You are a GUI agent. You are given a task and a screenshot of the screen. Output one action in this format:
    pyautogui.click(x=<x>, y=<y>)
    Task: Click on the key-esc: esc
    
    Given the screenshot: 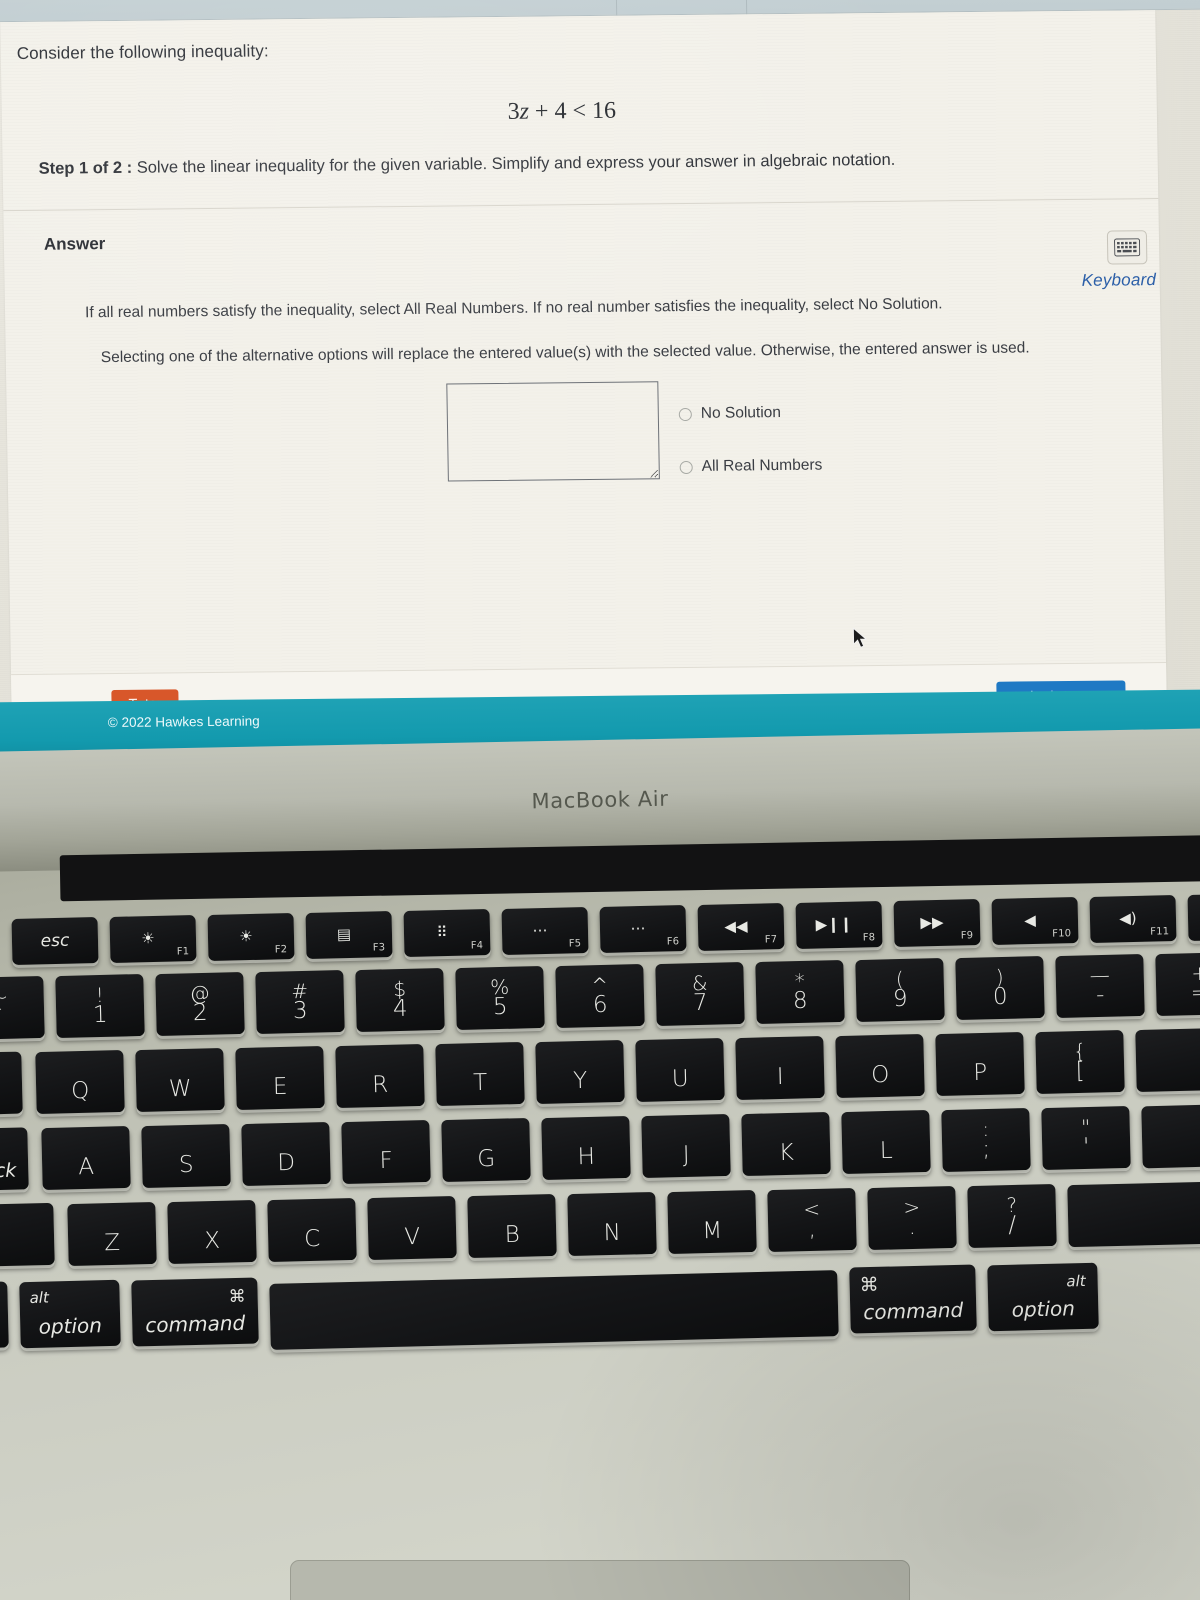 What is the action you would take?
    pyautogui.click(x=55, y=941)
    